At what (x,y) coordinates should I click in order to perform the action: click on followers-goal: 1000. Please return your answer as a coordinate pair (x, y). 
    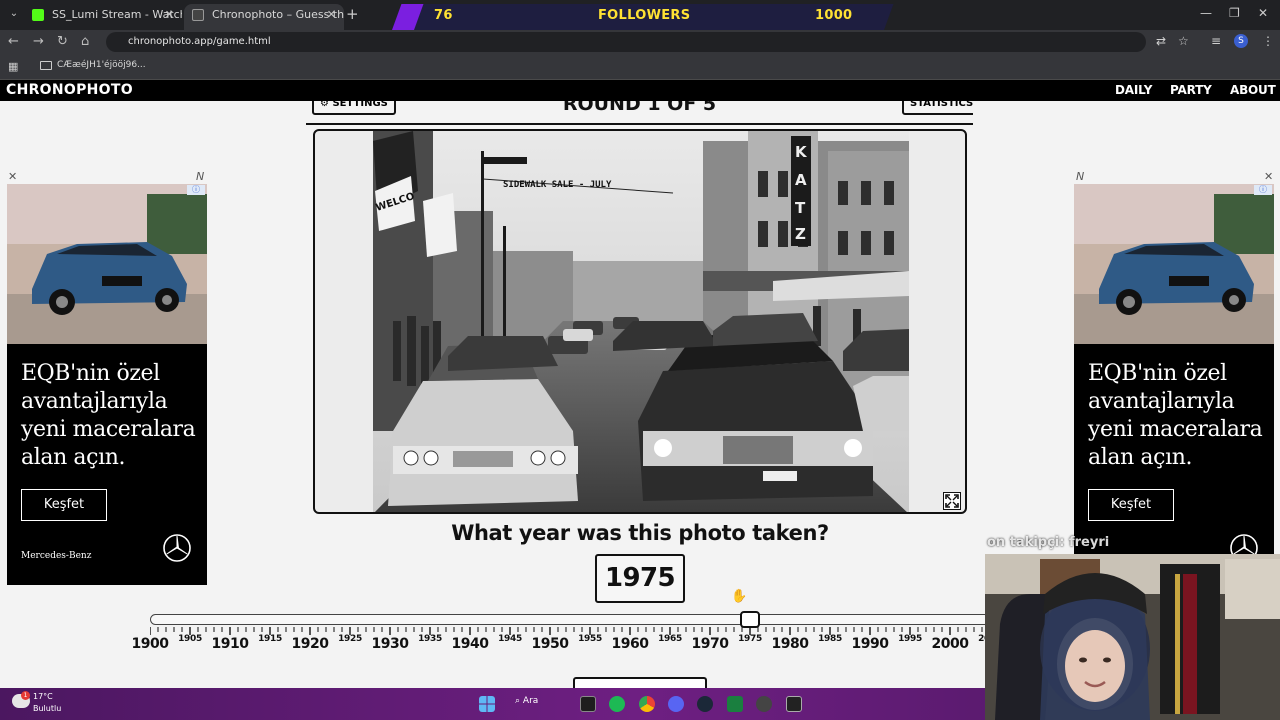
    Looking at the image, I should click on (834, 15).